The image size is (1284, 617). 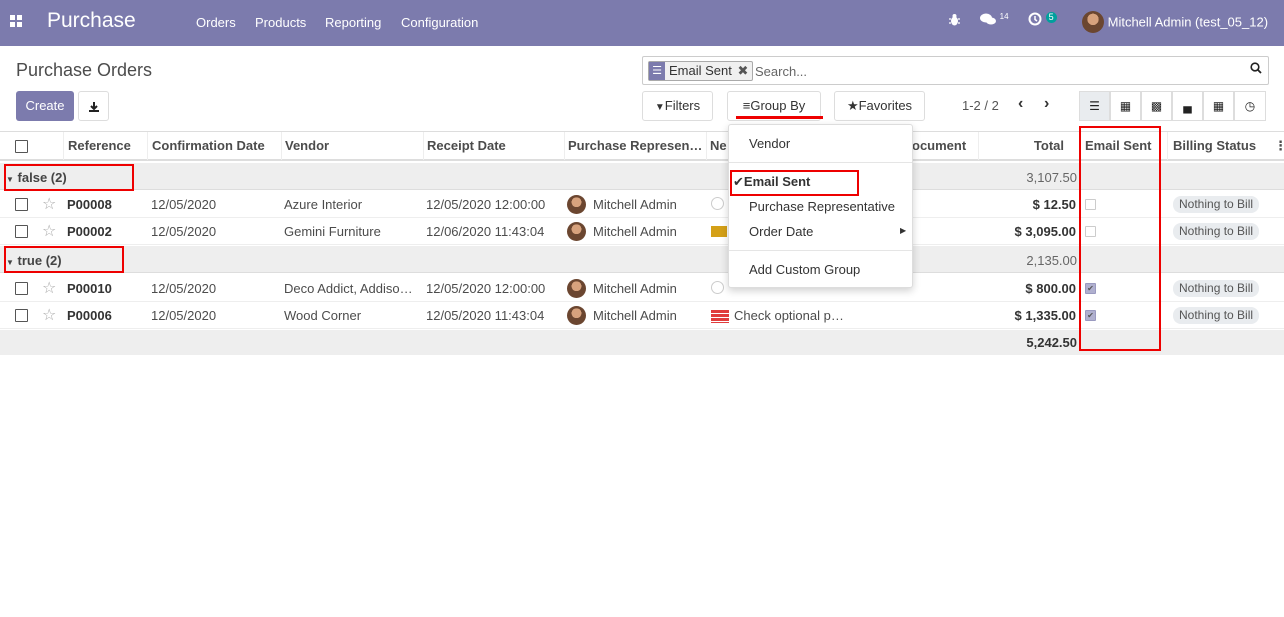 What do you see at coordinates (1050, 288) in the screenshot?
I see `cell-total: $ 800.00` at bounding box center [1050, 288].